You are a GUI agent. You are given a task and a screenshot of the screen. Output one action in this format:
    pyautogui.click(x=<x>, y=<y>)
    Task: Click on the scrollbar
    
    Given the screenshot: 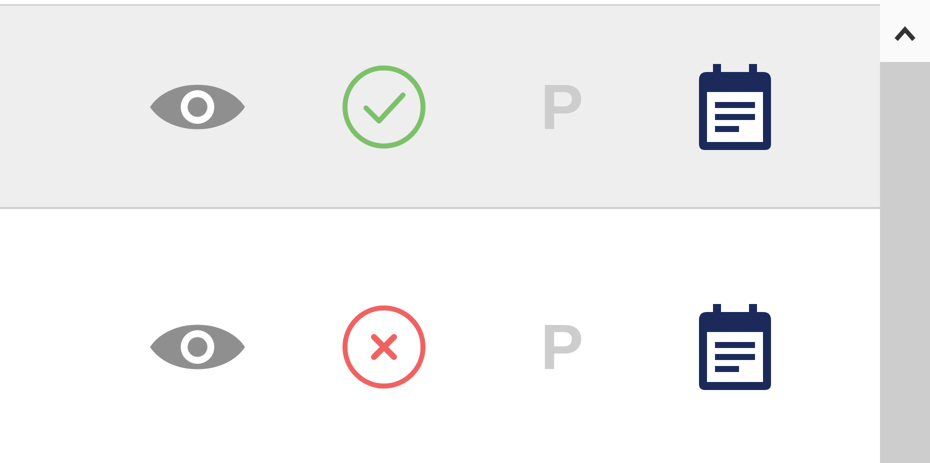 What is the action you would take?
    pyautogui.click(x=905, y=231)
    